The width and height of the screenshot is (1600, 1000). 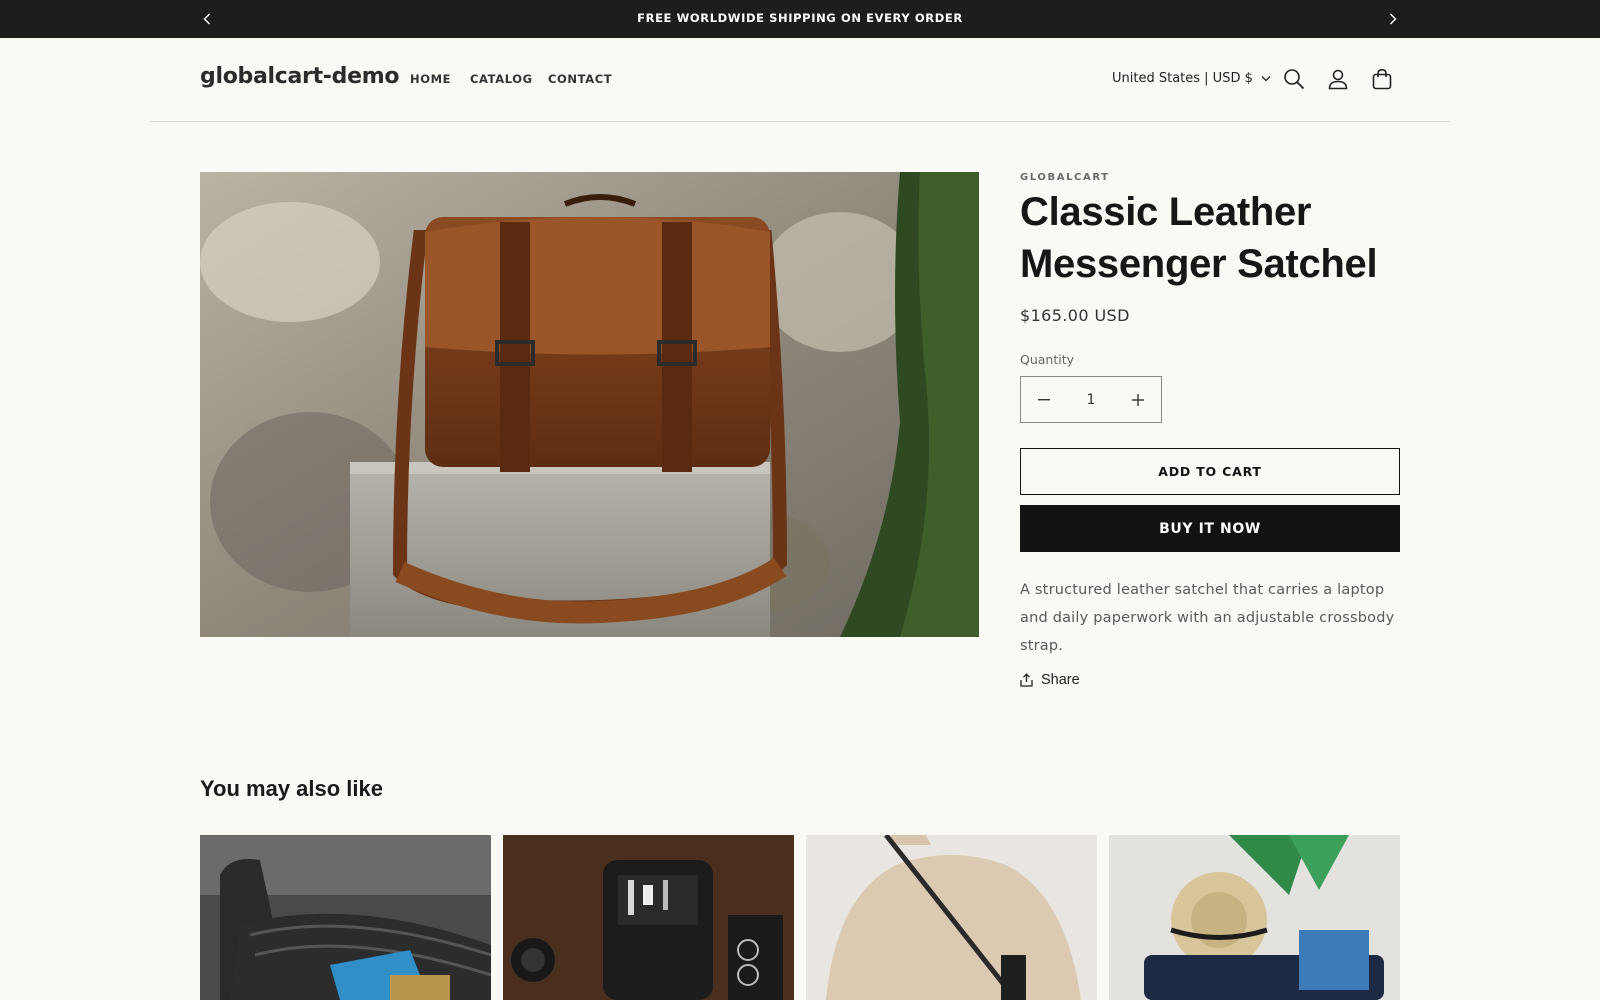 What do you see at coordinates (1060, 680) in the screenshot?
I see `share-label: Share` at bounding box center [1060, 680].